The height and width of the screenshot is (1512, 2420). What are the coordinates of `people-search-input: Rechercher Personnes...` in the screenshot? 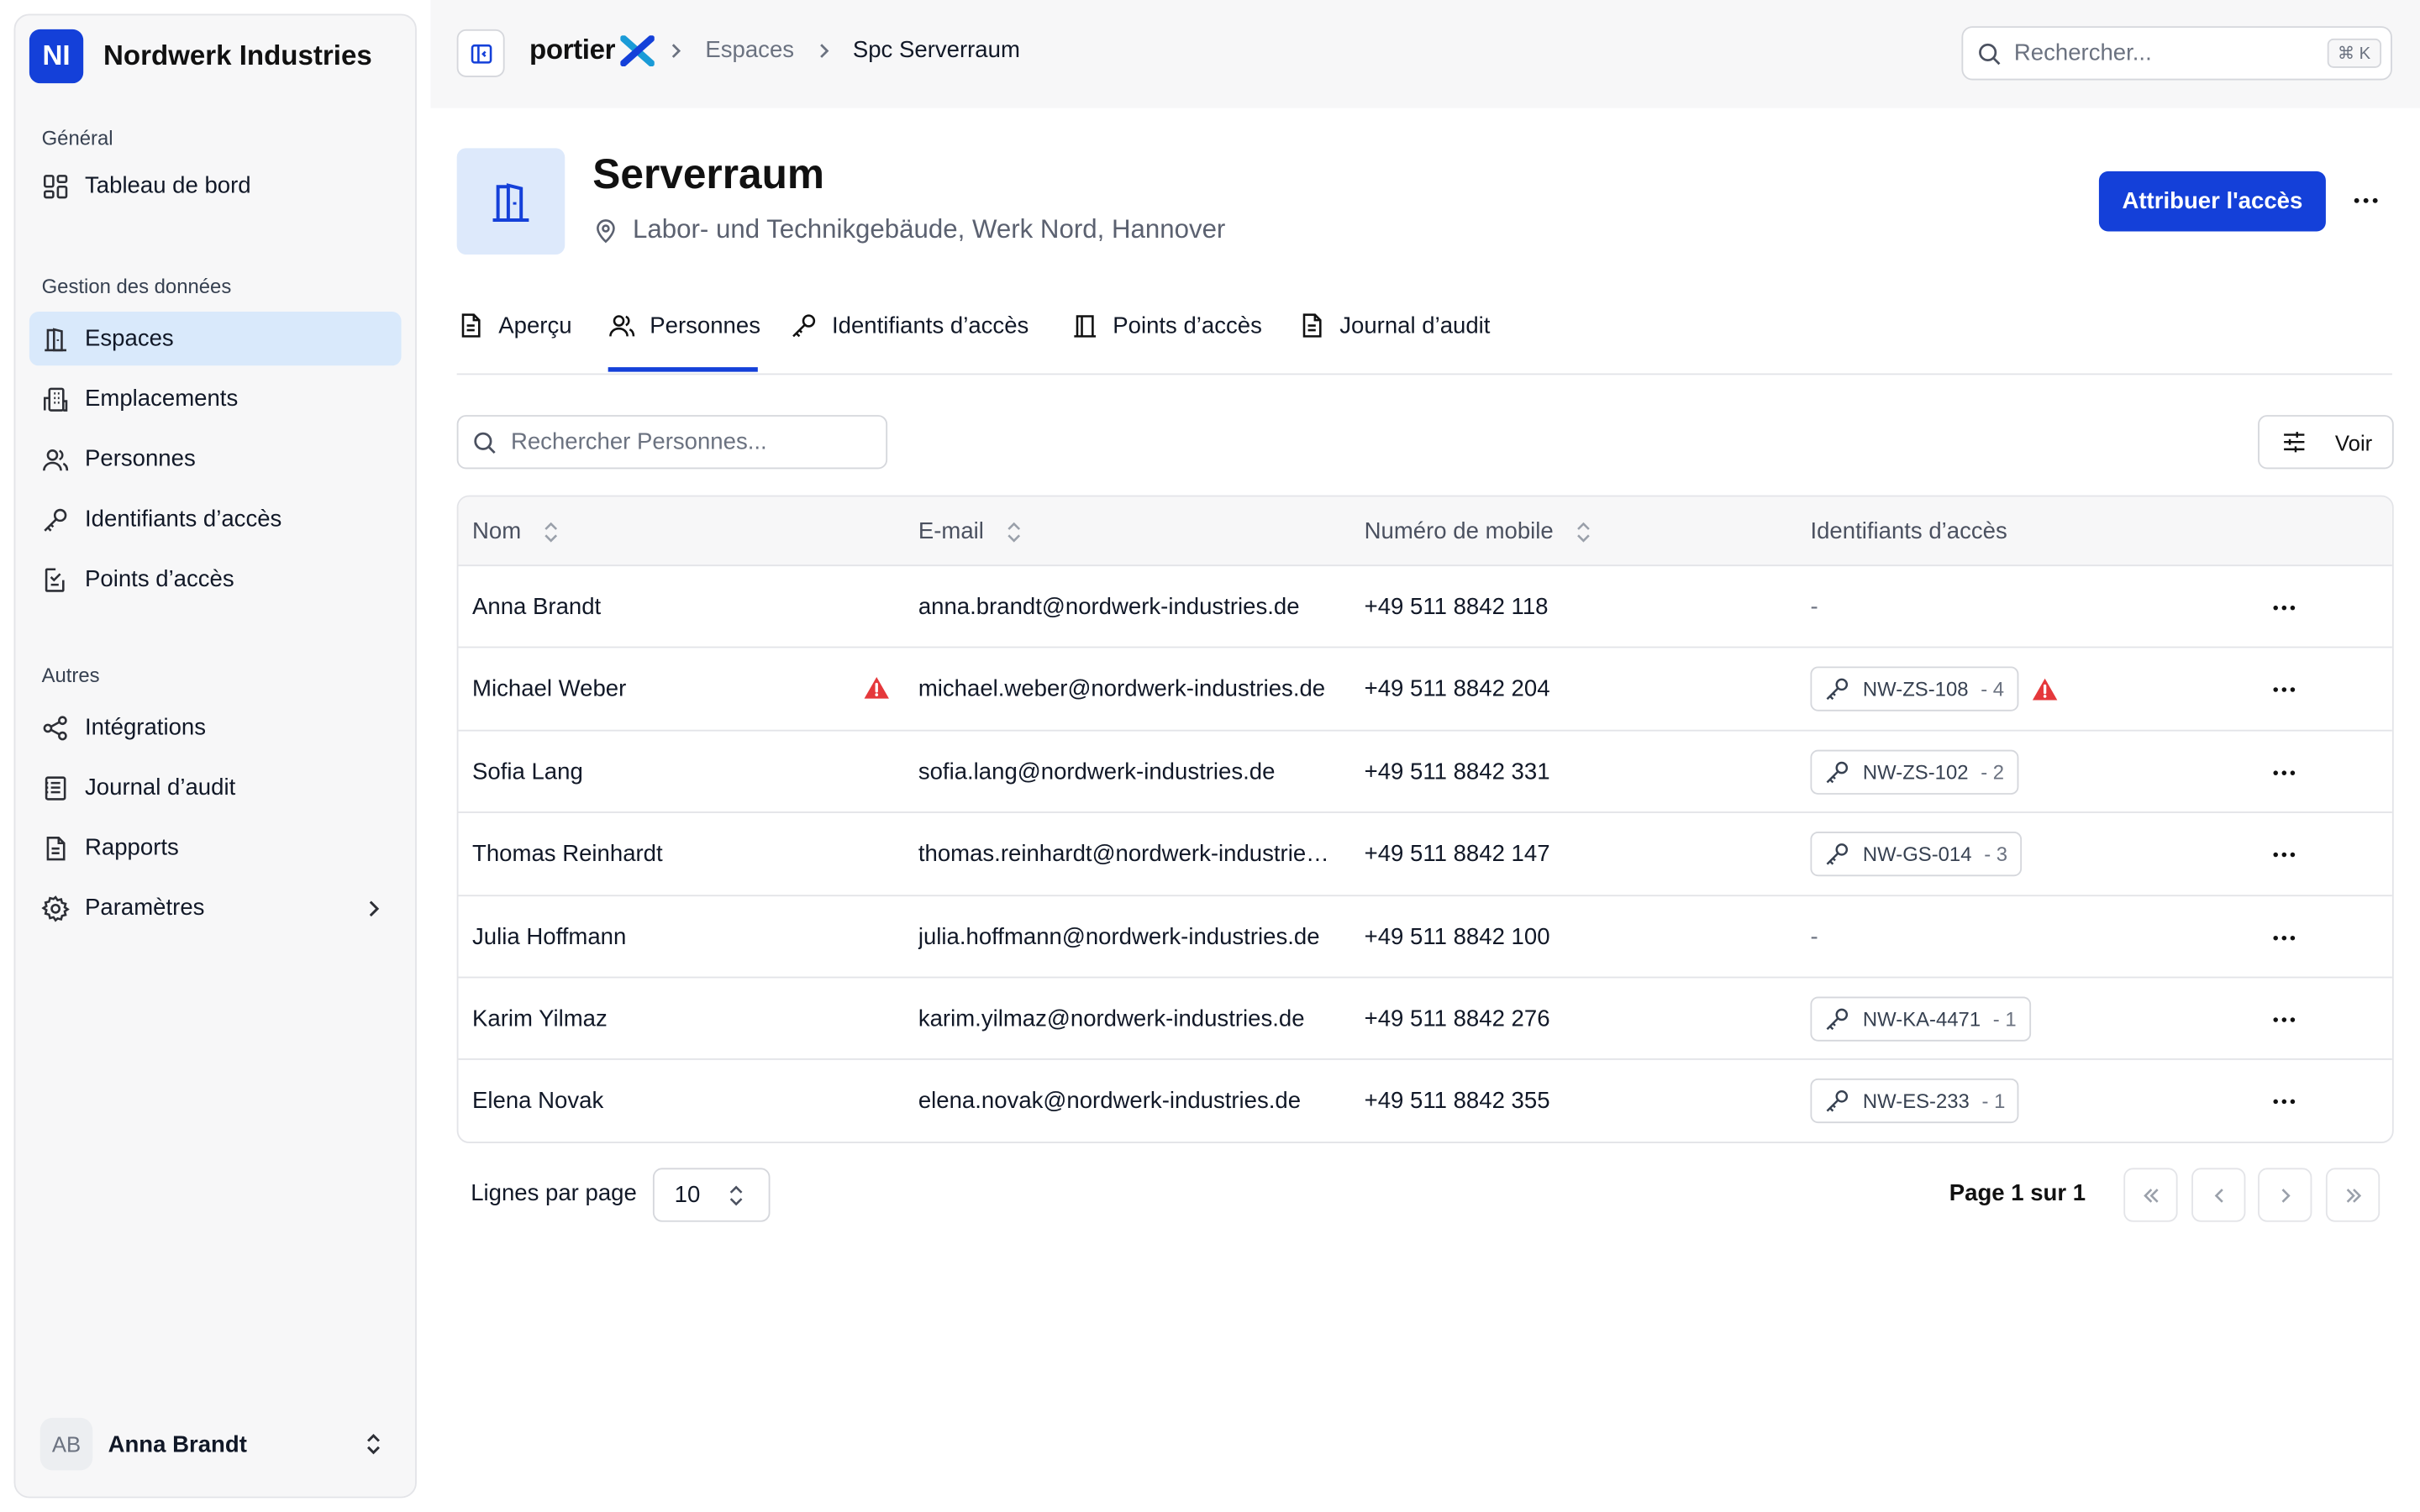 It's located at (672, 442).